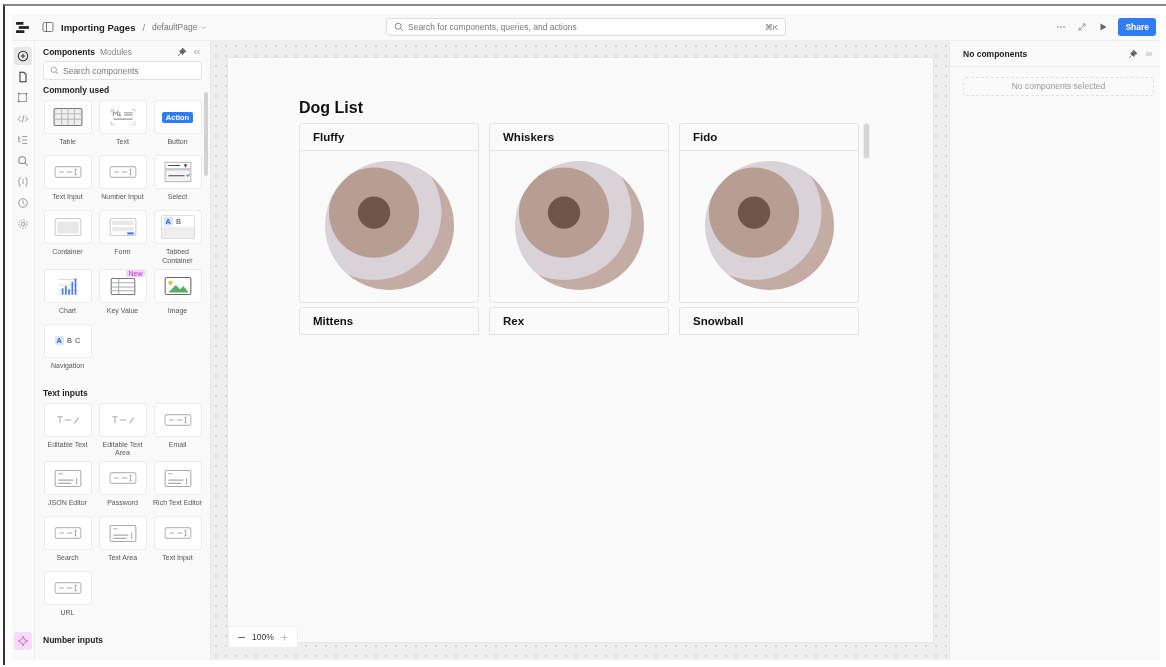 The image size is (1166, 667). What do you see at coordinates (389, 137) in the screenshot?
I see `dog-name: Fluffy` at bounding box center [389, 137].